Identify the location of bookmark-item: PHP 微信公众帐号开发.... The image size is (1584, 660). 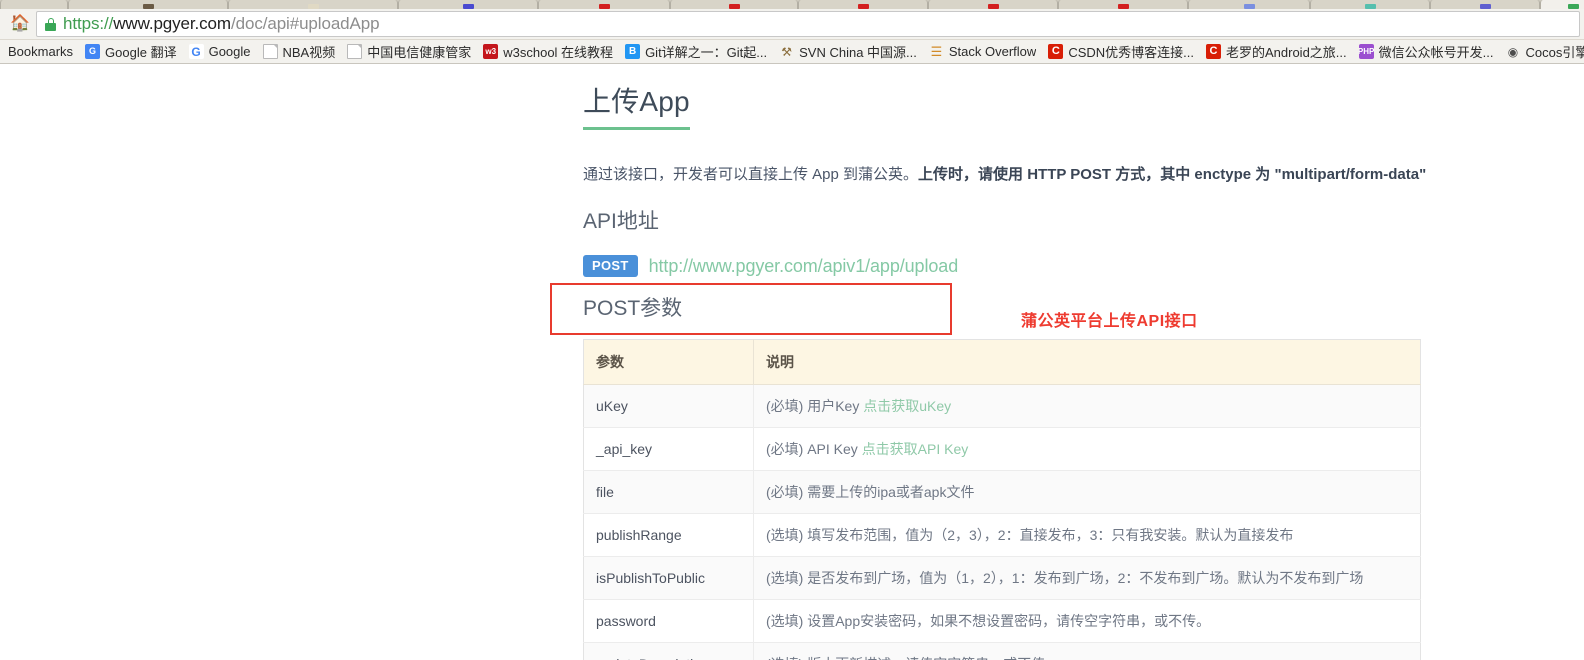
(1426, 52).